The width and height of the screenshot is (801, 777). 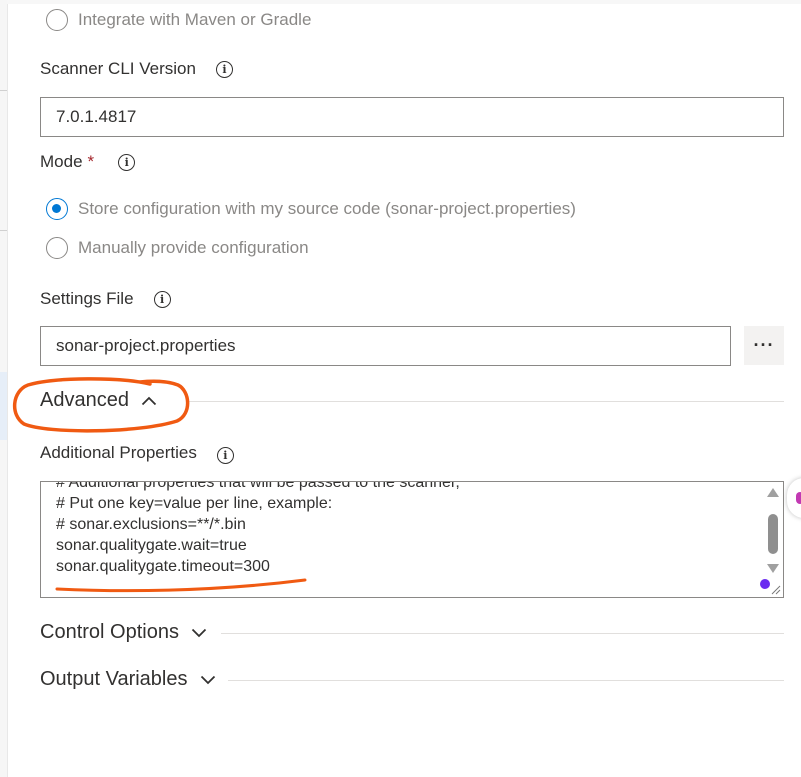 I want to click on output-variables-toggle: Output Variables, so click(x=128, y=679).